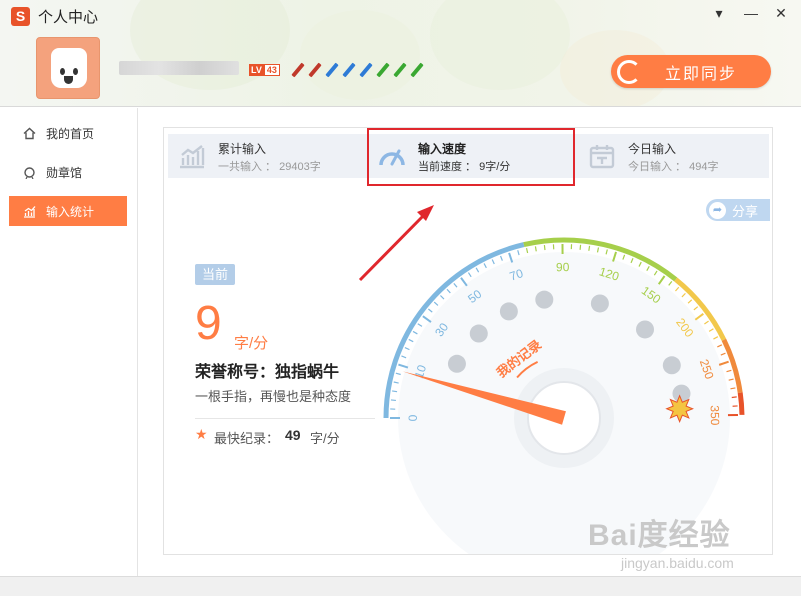 Image resolution: width=801 pixels, height=596 pixels. I want to click on sidebar-item-label: 输入统计, so click(70, 211).